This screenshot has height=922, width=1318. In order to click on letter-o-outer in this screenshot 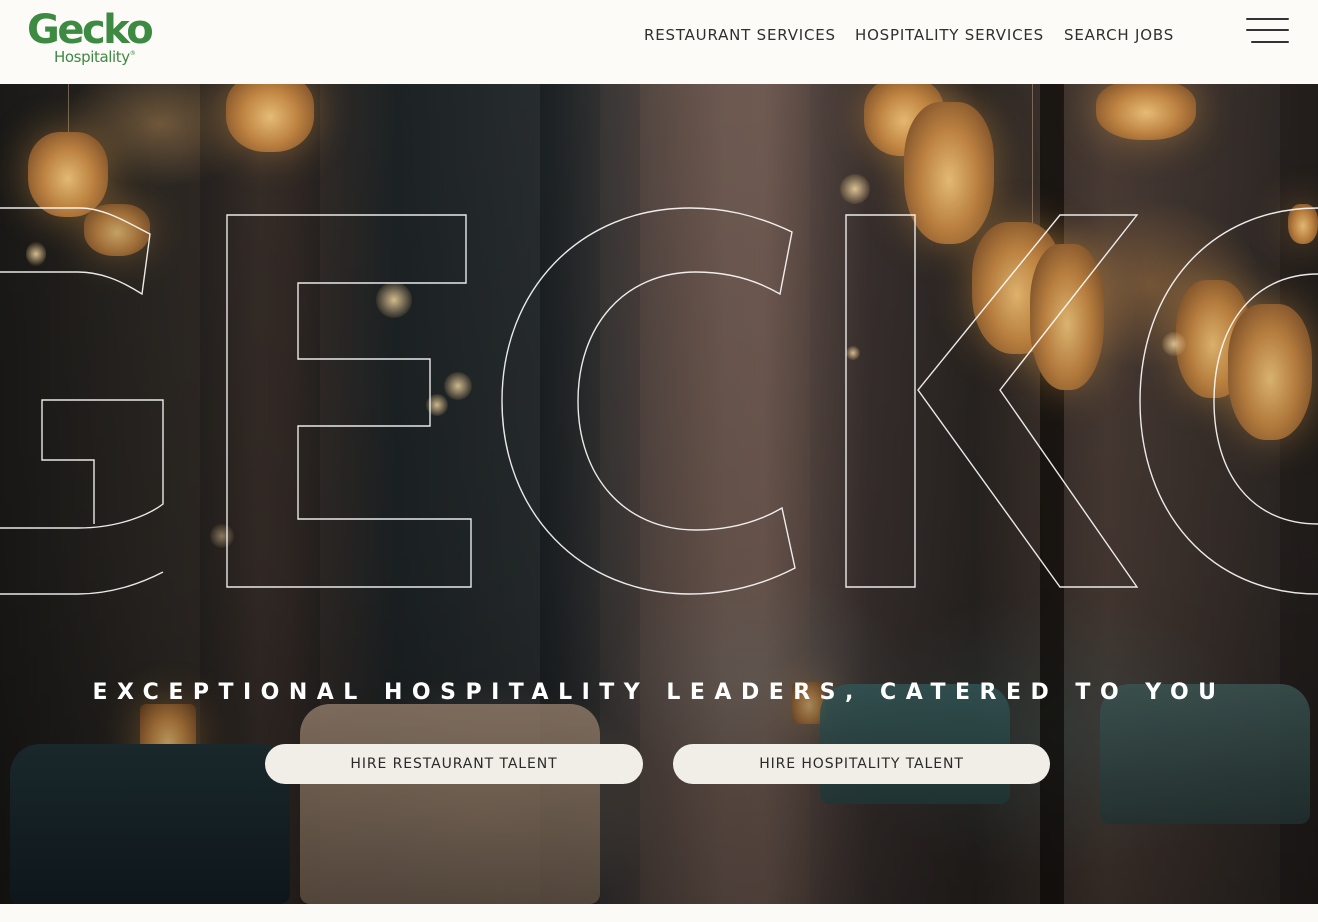, I will do `click(1228, 401)`.